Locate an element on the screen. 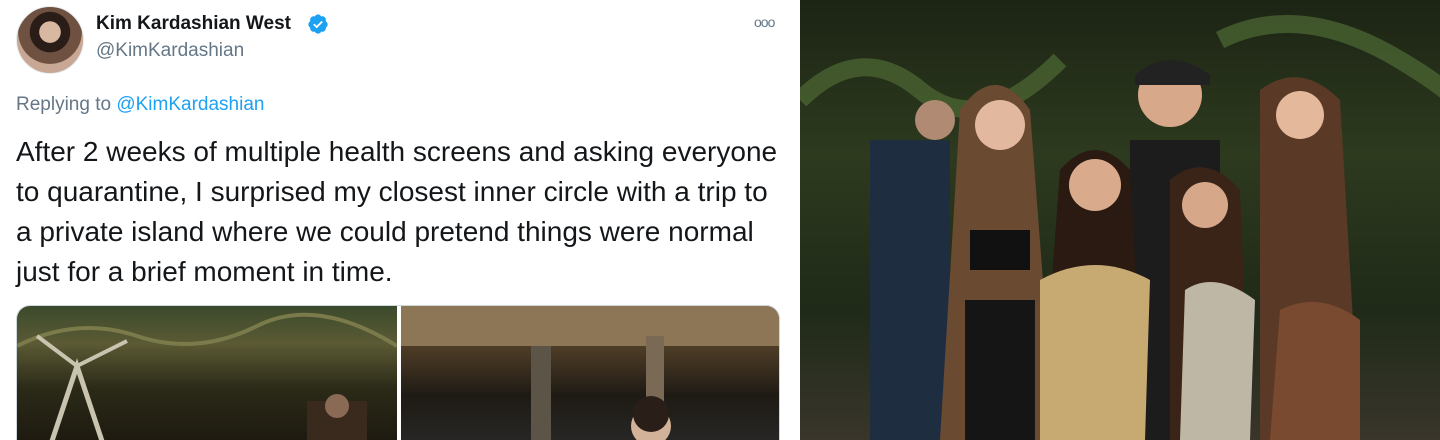 This screenshot has width=1440, height=440. photo1-scene is located at coordinates (208, 376).